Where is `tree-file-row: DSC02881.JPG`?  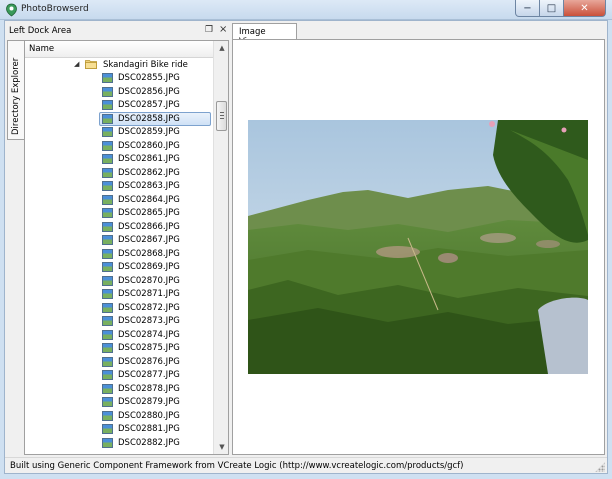
tree-file-row: DSC02881.JPG is located at coordinates (119, 430).